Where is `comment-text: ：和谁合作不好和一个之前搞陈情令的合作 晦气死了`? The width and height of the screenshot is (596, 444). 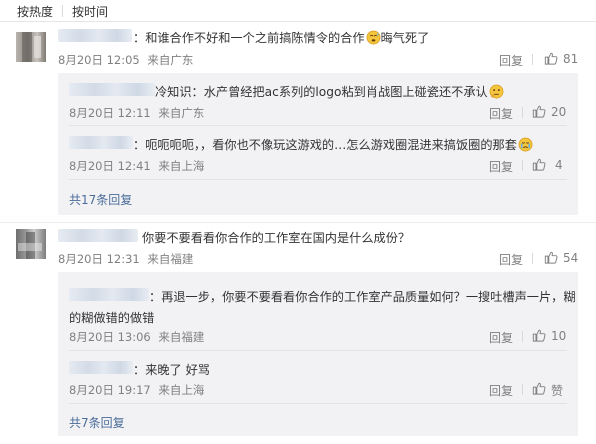 comment-text: ：和谁合作不好和一个之前搞陈情令的合作 晦气死了 is located at coordinates (281, 37).